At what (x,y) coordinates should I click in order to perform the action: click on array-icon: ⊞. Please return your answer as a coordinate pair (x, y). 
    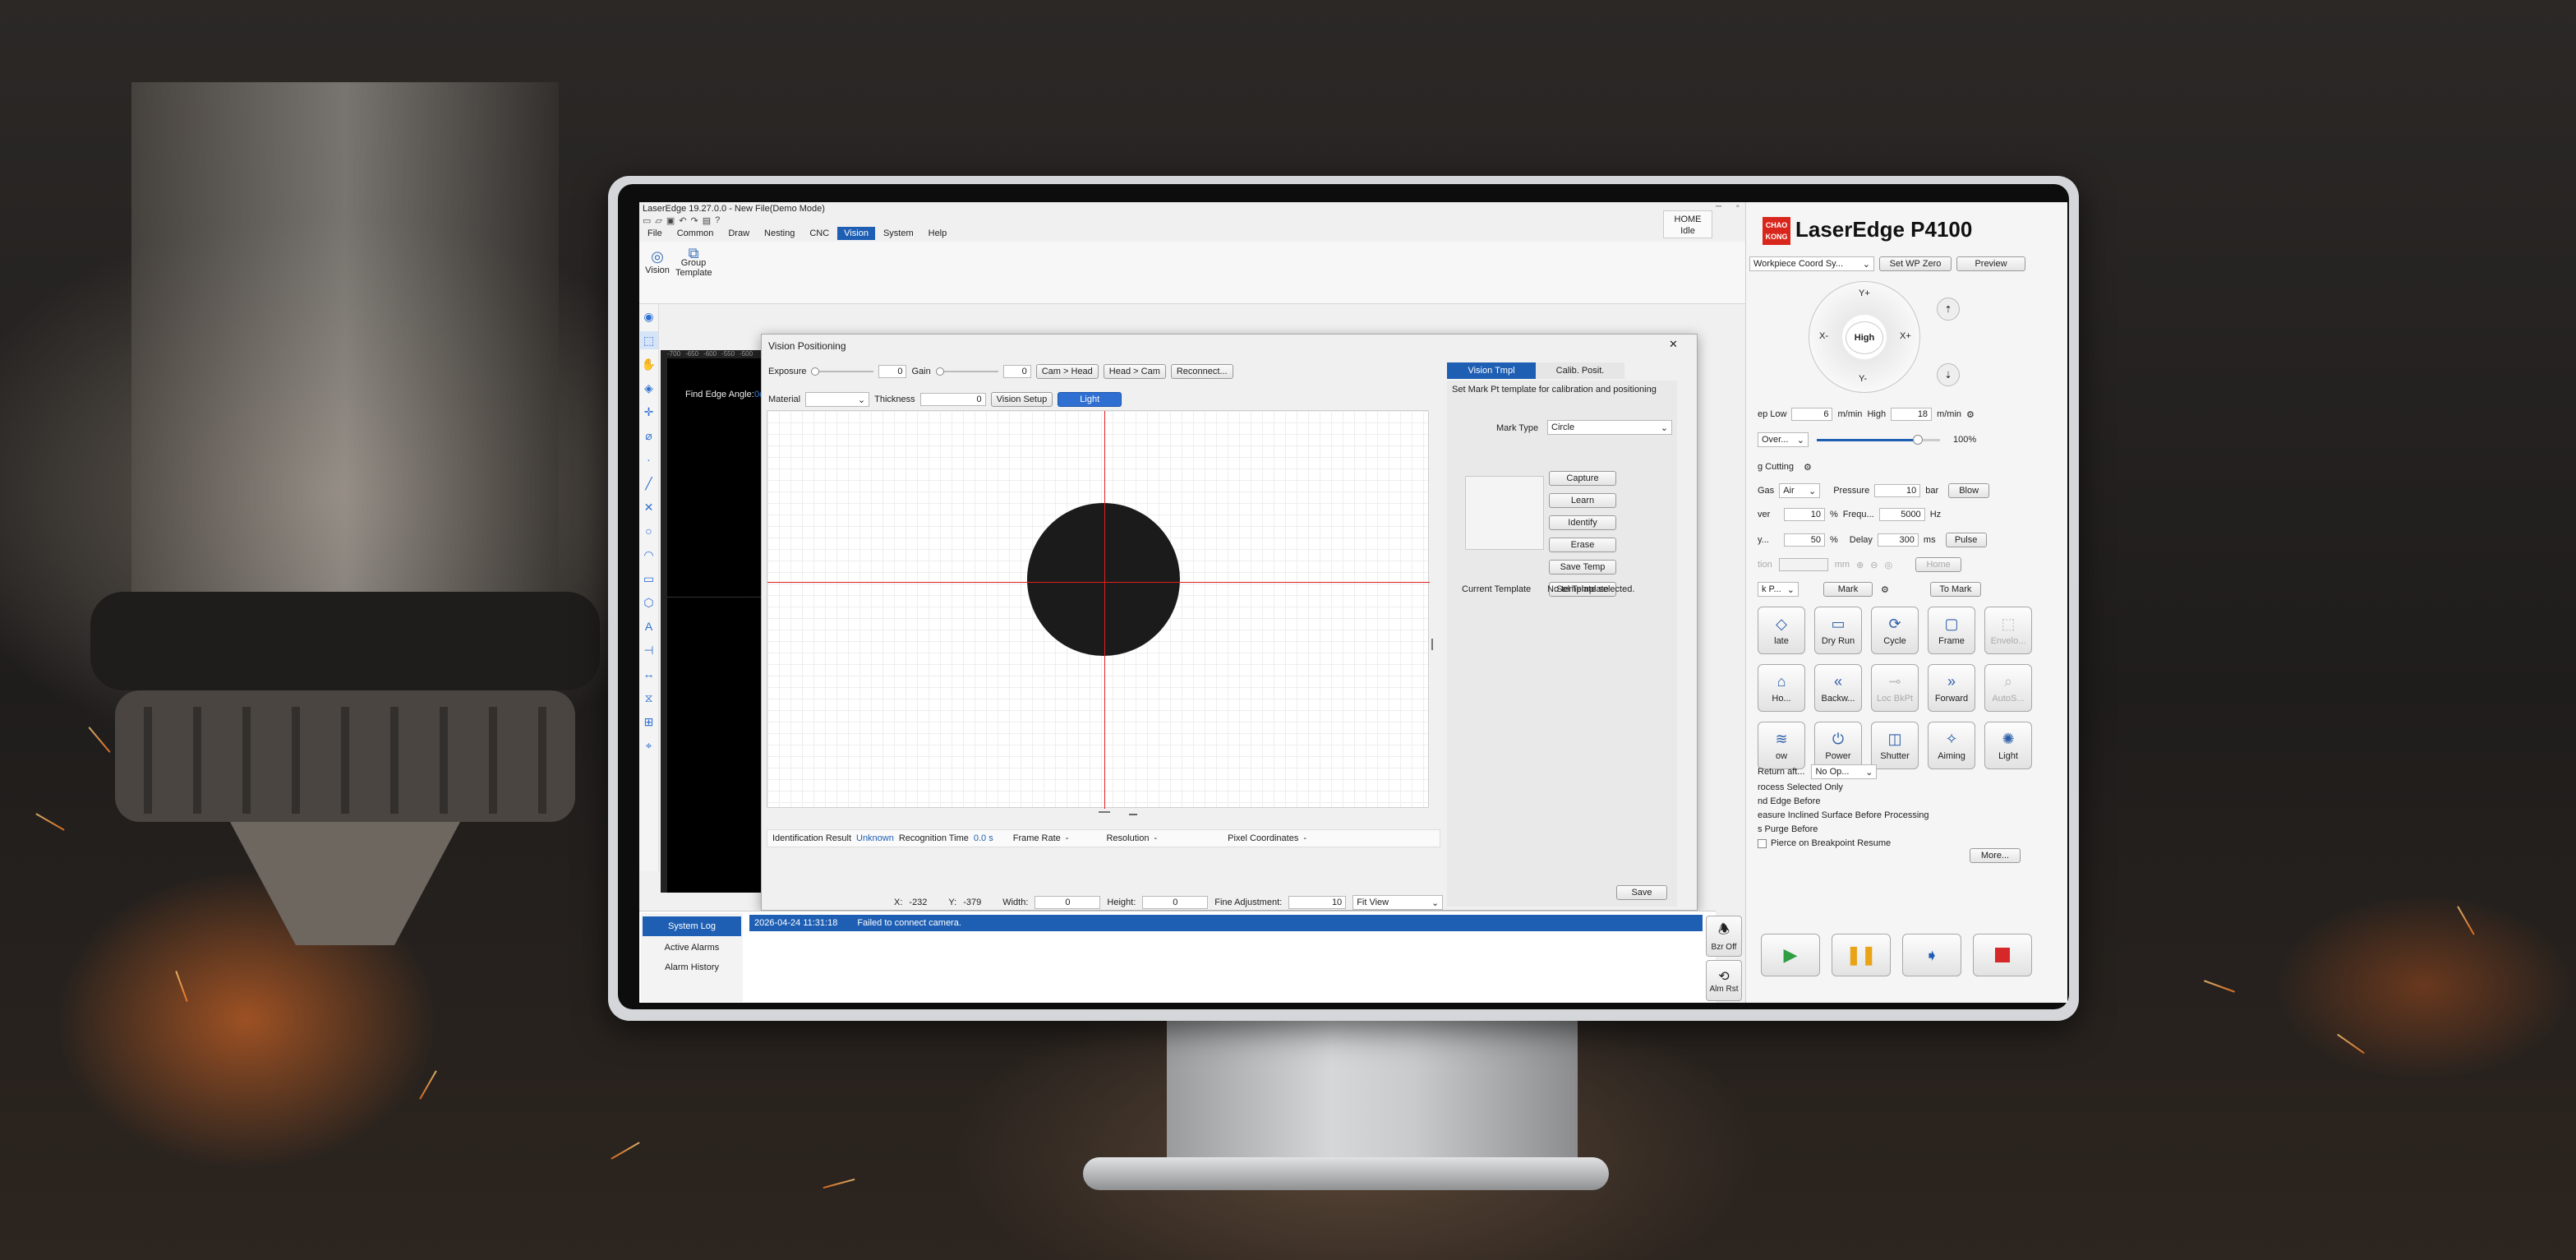
    Looking at the image, I should click on (649, 722).